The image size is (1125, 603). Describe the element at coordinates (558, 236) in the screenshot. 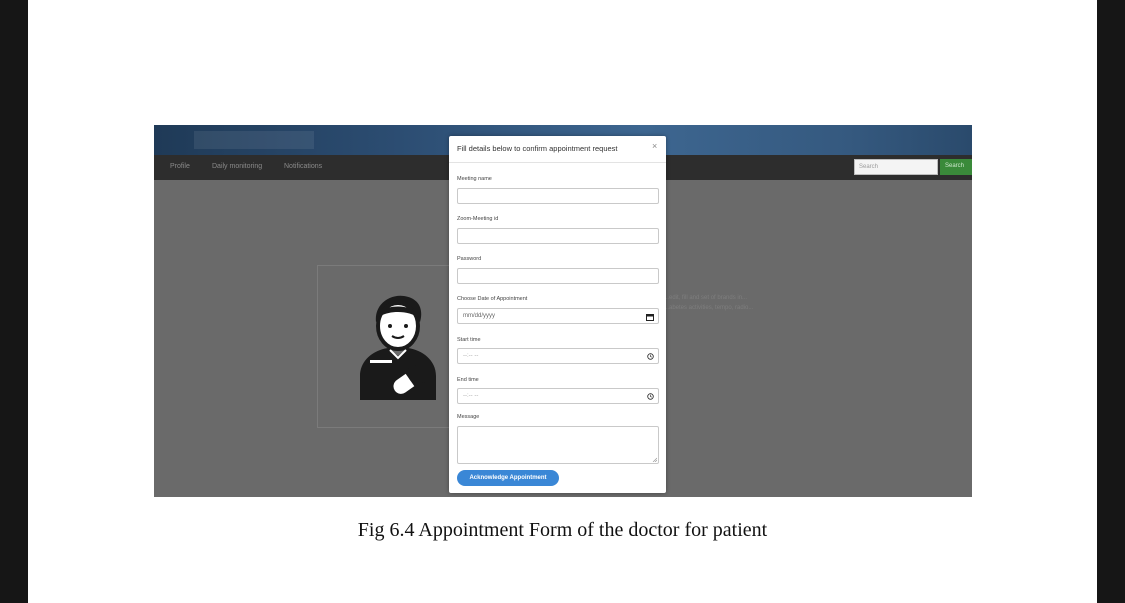

I see `zoom-id-input` at that location.